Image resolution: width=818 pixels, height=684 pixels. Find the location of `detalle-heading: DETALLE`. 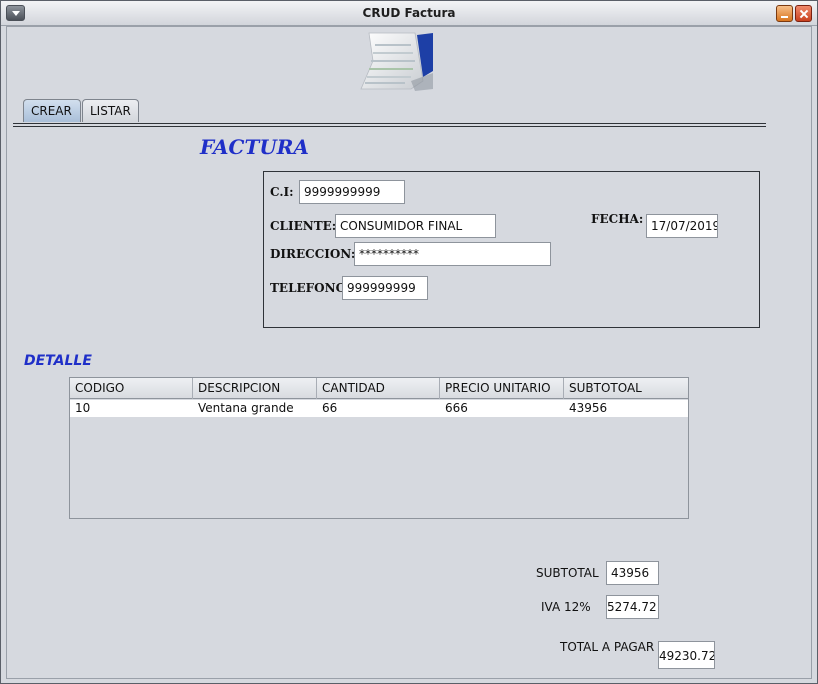

detalle-heading: DETALLE is located at coordinates (58, 361).